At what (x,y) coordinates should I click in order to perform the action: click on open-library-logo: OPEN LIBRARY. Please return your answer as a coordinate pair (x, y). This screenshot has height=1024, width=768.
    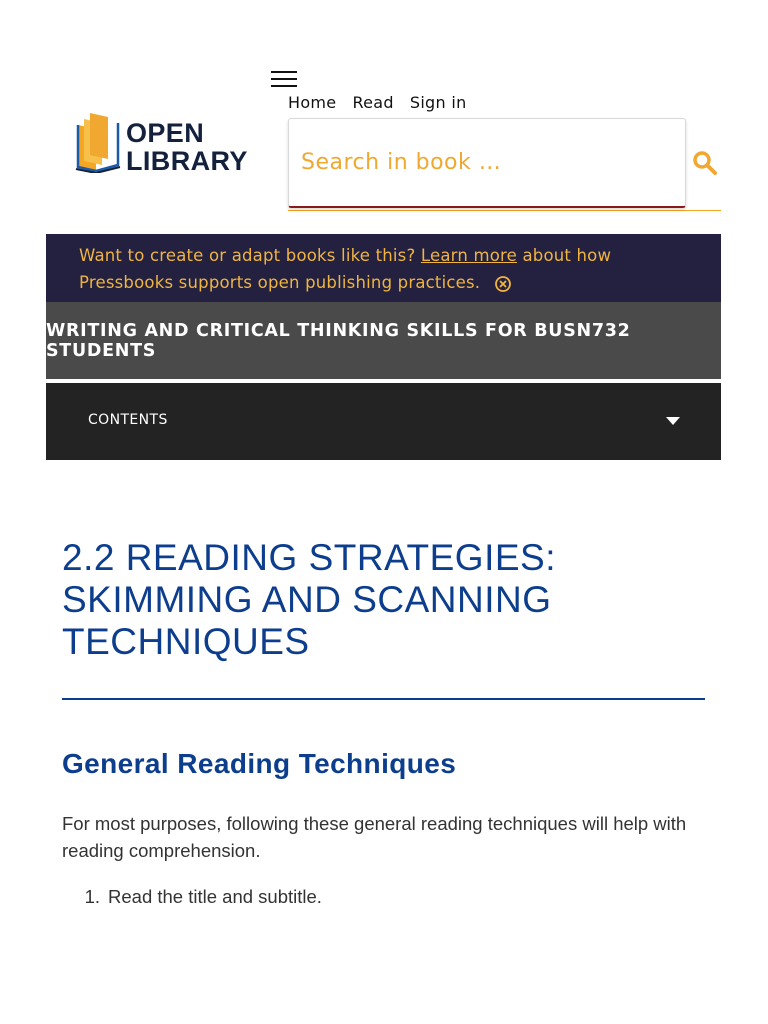
    Looking at the image, I should click on (169, 143).